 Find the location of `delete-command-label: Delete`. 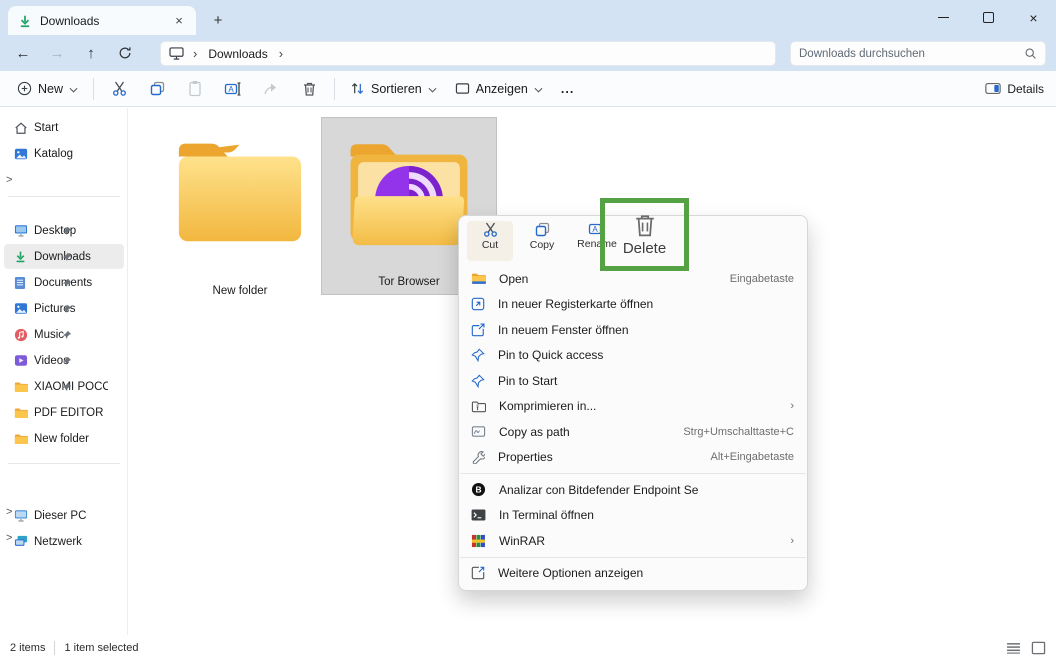

delete-command-label: Delete is located at coordinates (644, 248).